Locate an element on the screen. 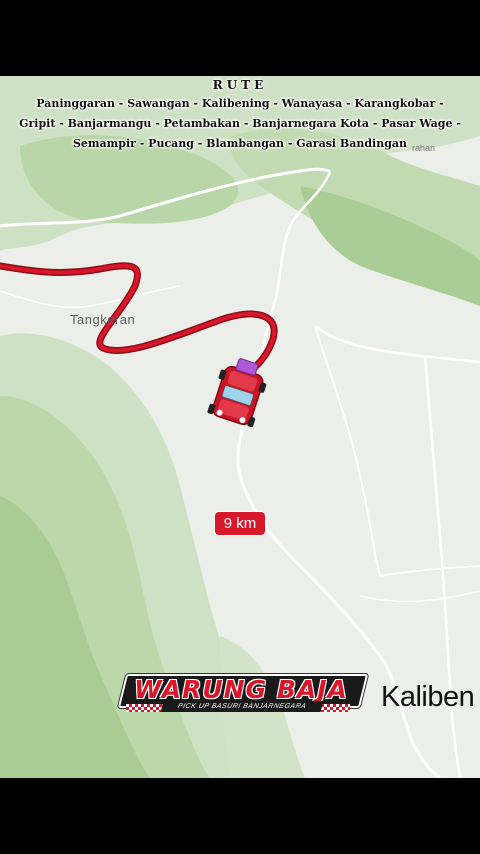  place-label-tangkeran: Tangkeran is located at coordinates (103, 319).